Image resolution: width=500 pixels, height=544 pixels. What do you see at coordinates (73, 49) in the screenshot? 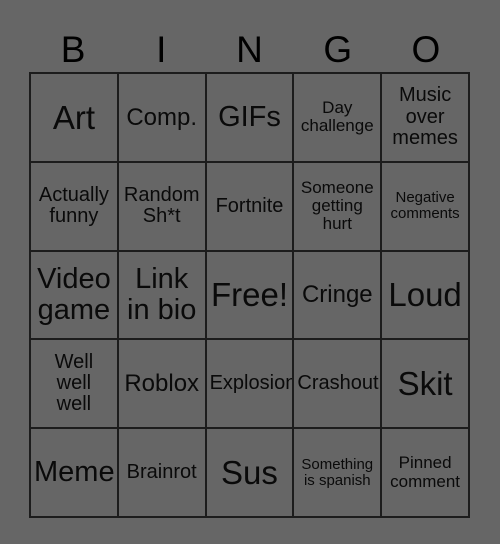
I see `bingo-header-letter-b: B` at bounding box center [73, 49].